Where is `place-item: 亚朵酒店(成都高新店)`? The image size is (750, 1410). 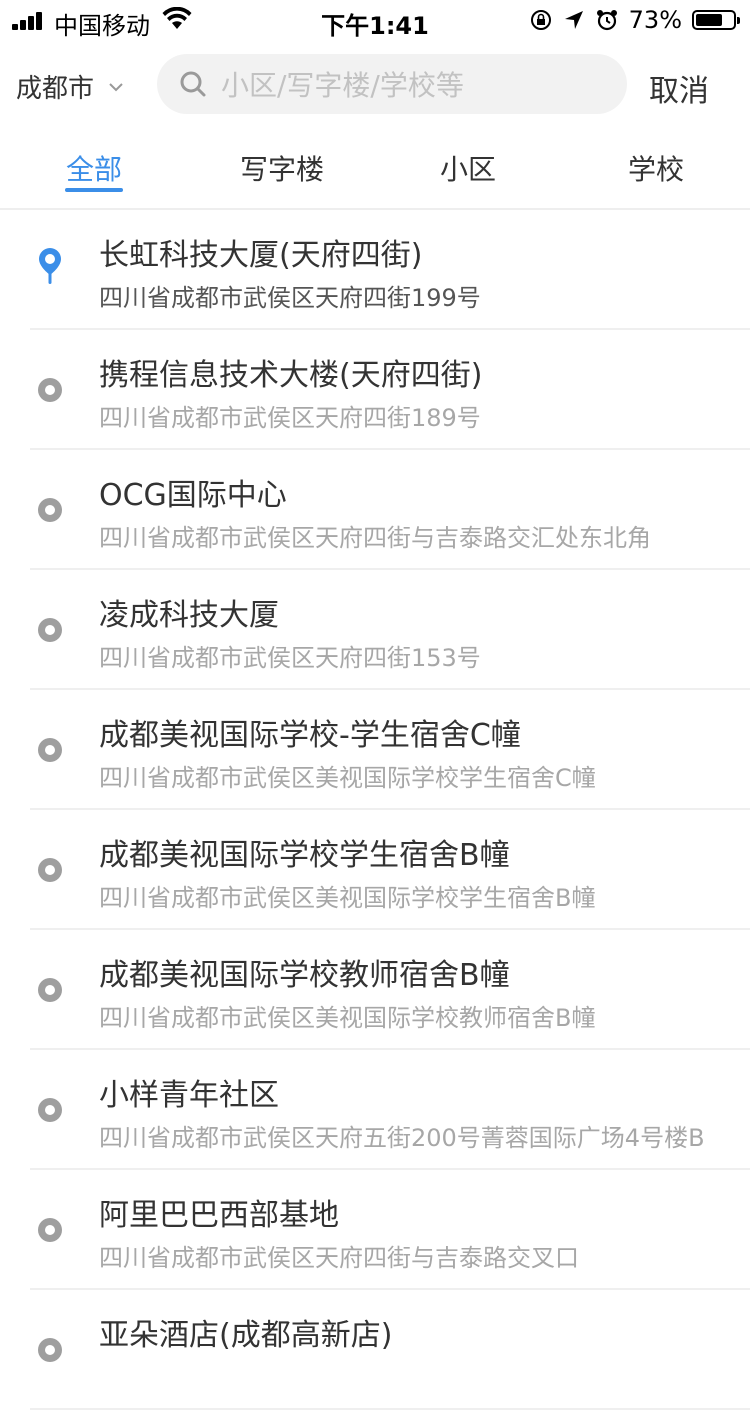
place-item: 亚朵酒店(成都高新店) is located at coordinates (390, 1350).